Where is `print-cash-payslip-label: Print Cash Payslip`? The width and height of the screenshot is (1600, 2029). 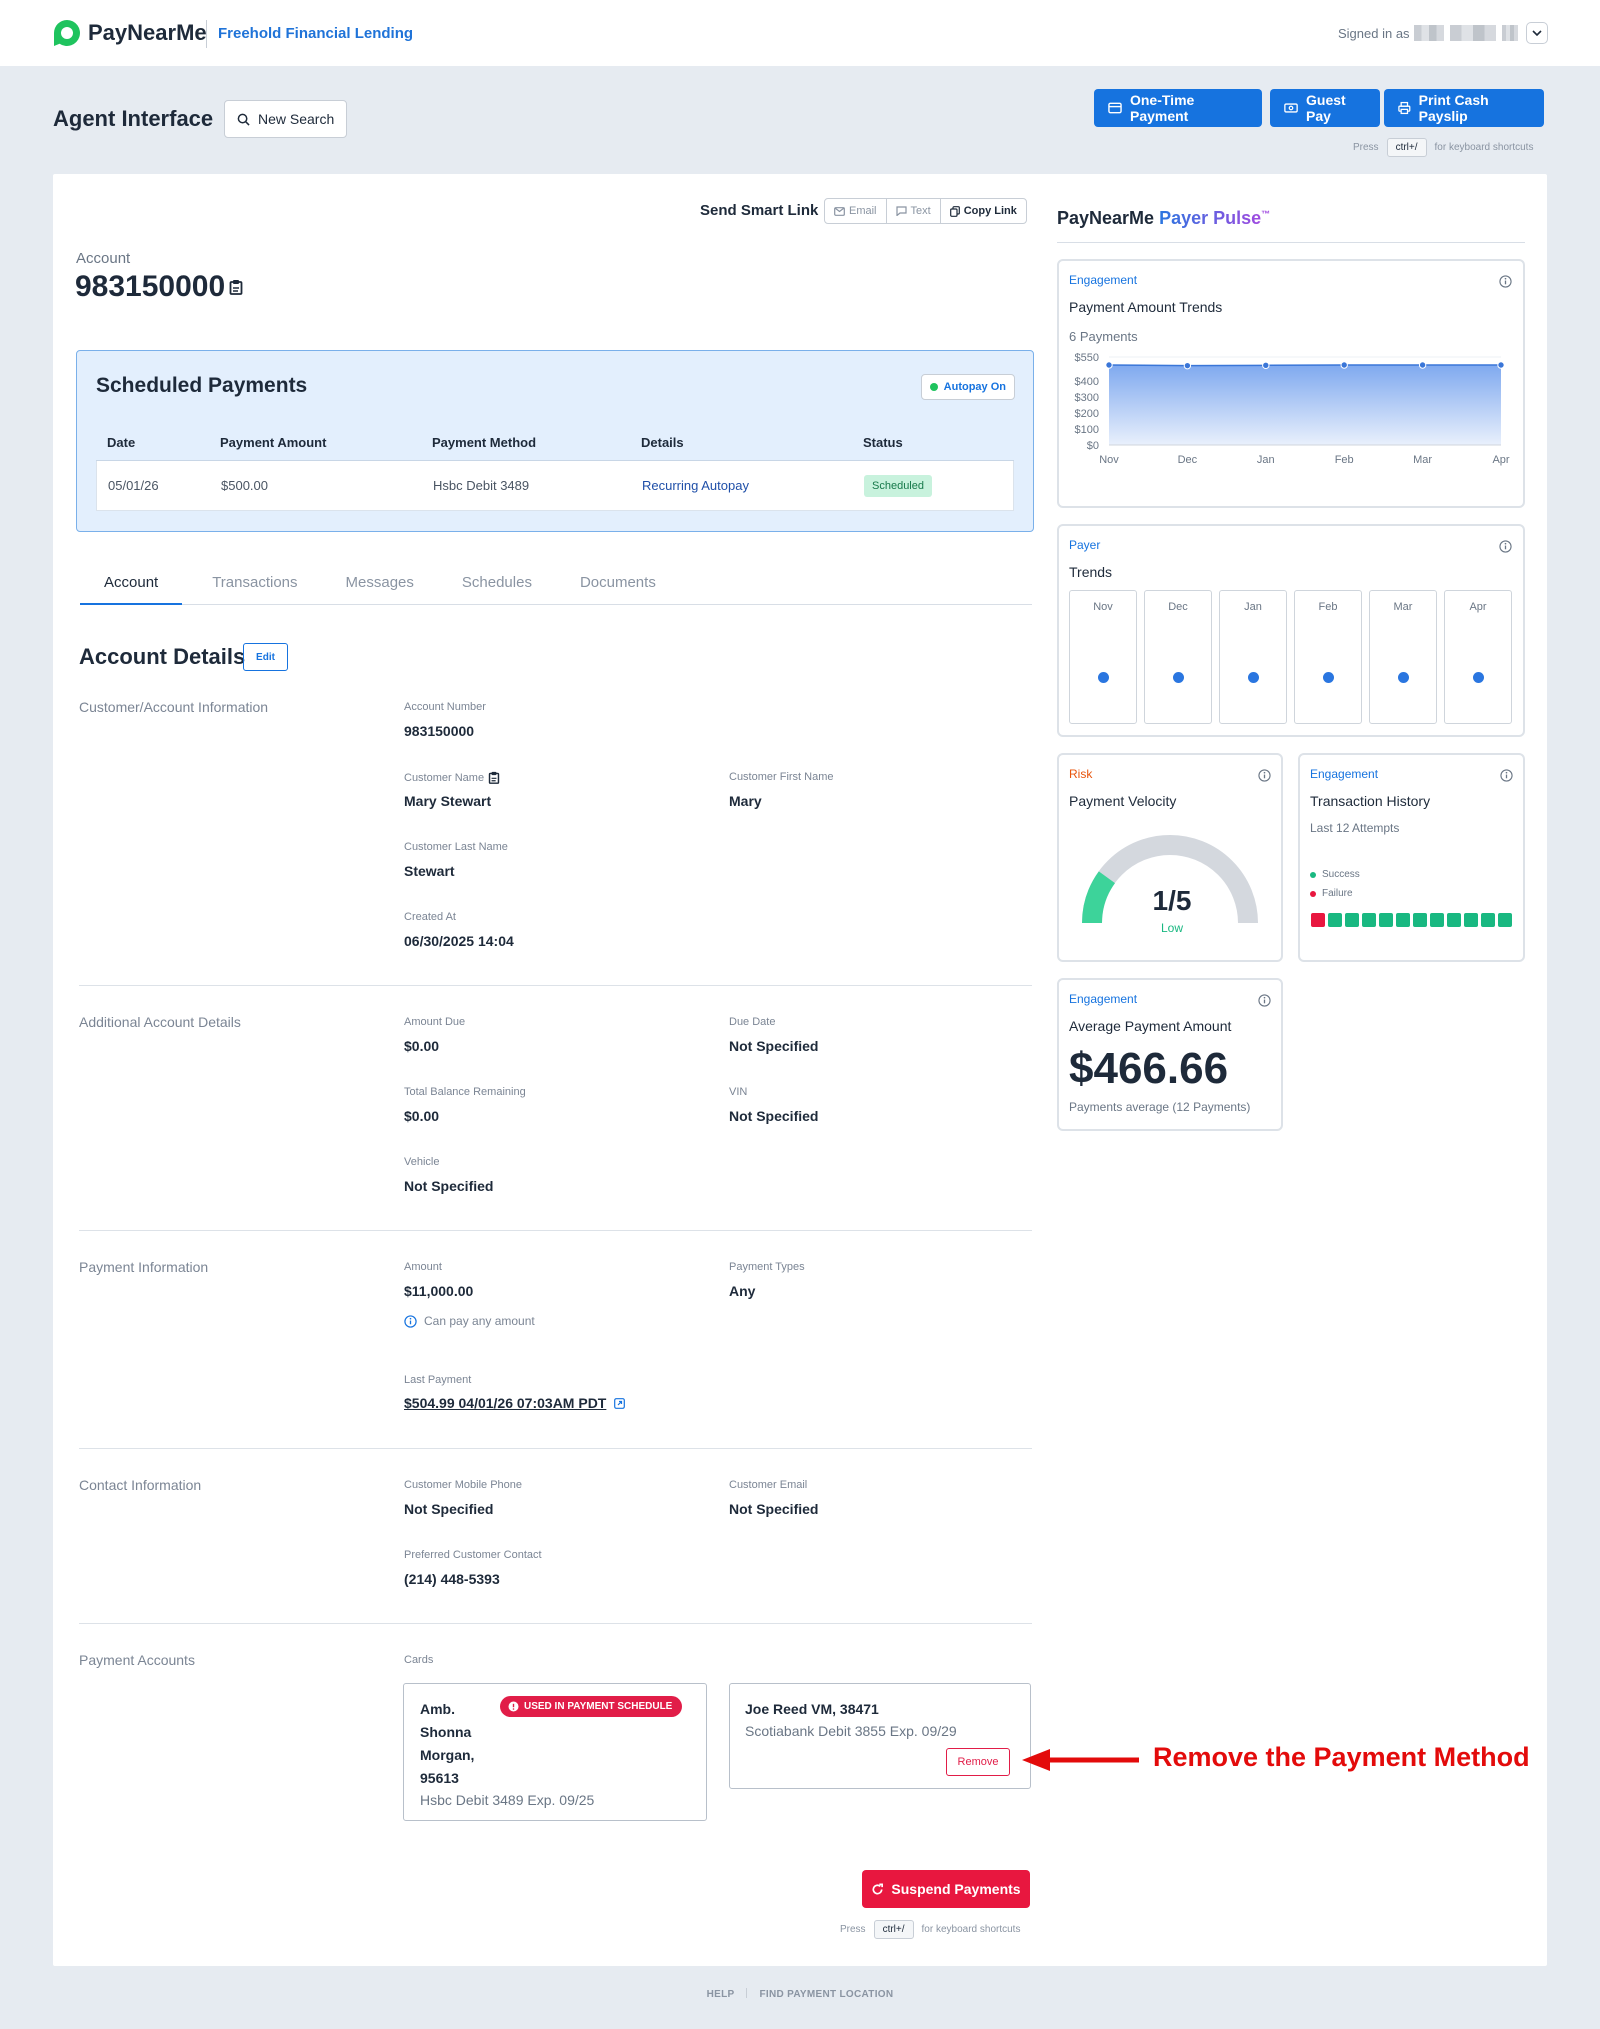
print-cash-payslip-label: Print Cash Payslip is located at coordinates (1453, 108).